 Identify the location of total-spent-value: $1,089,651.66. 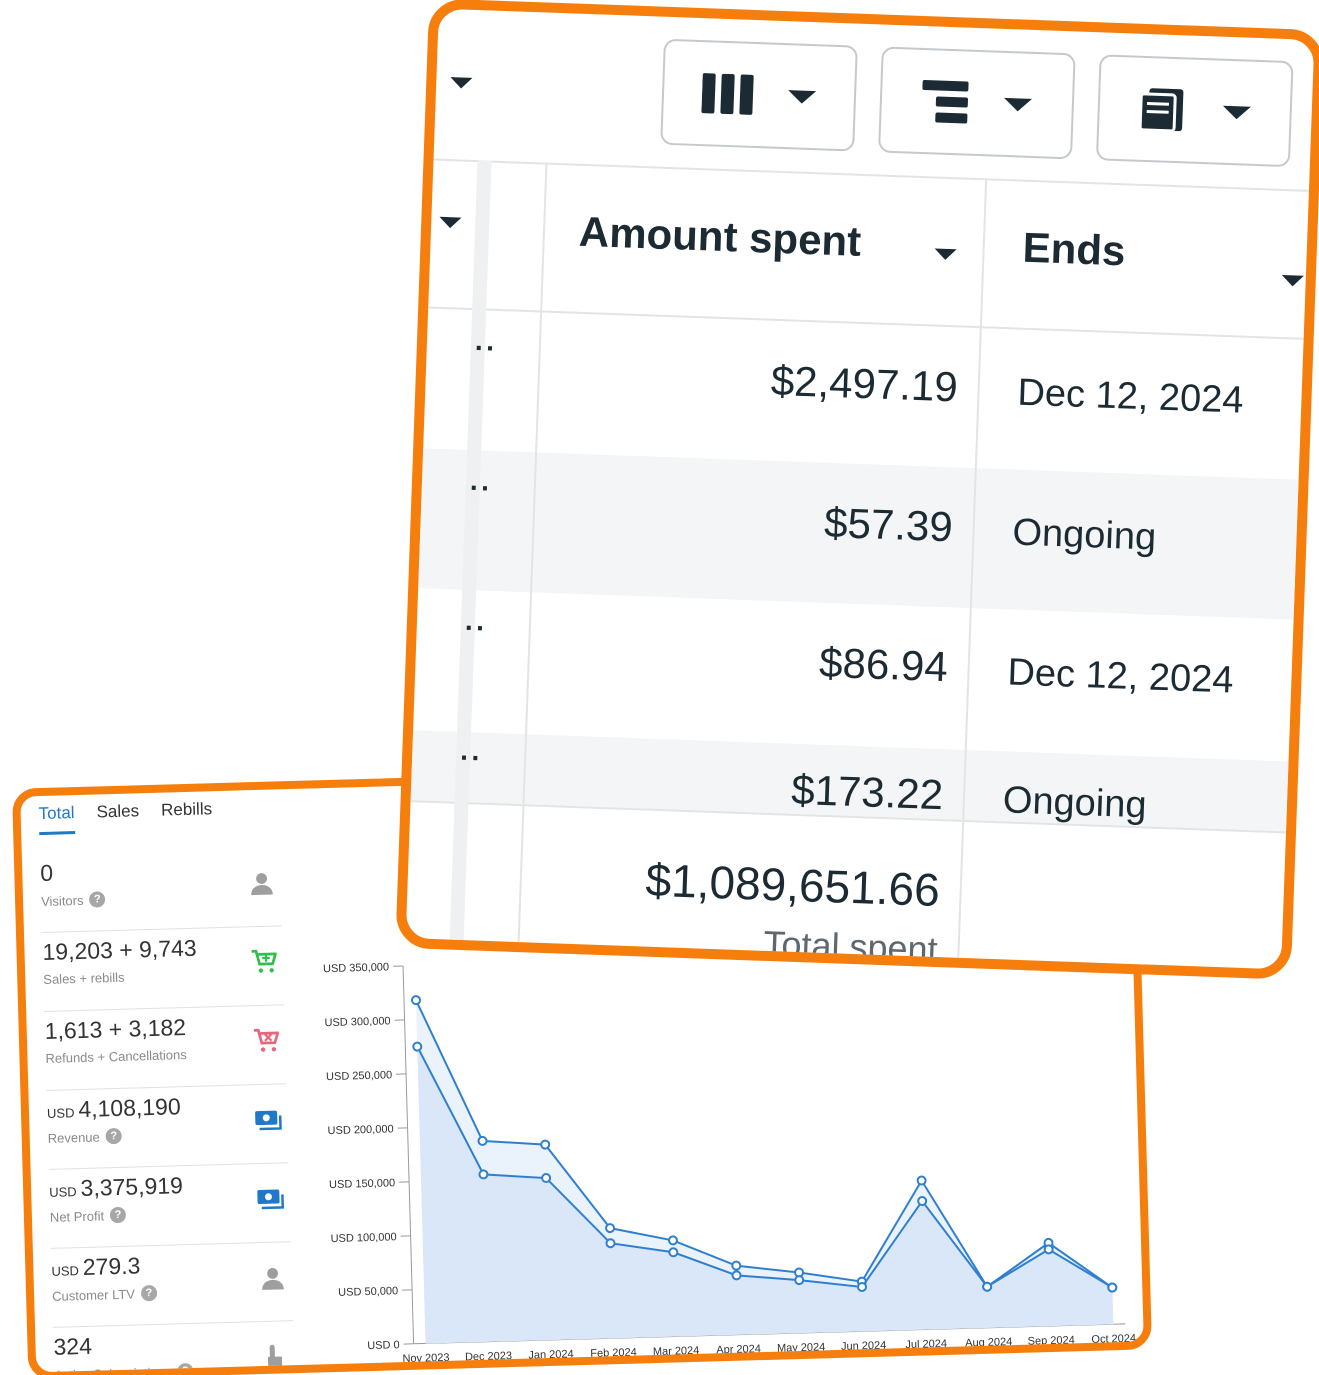
(792, 885).